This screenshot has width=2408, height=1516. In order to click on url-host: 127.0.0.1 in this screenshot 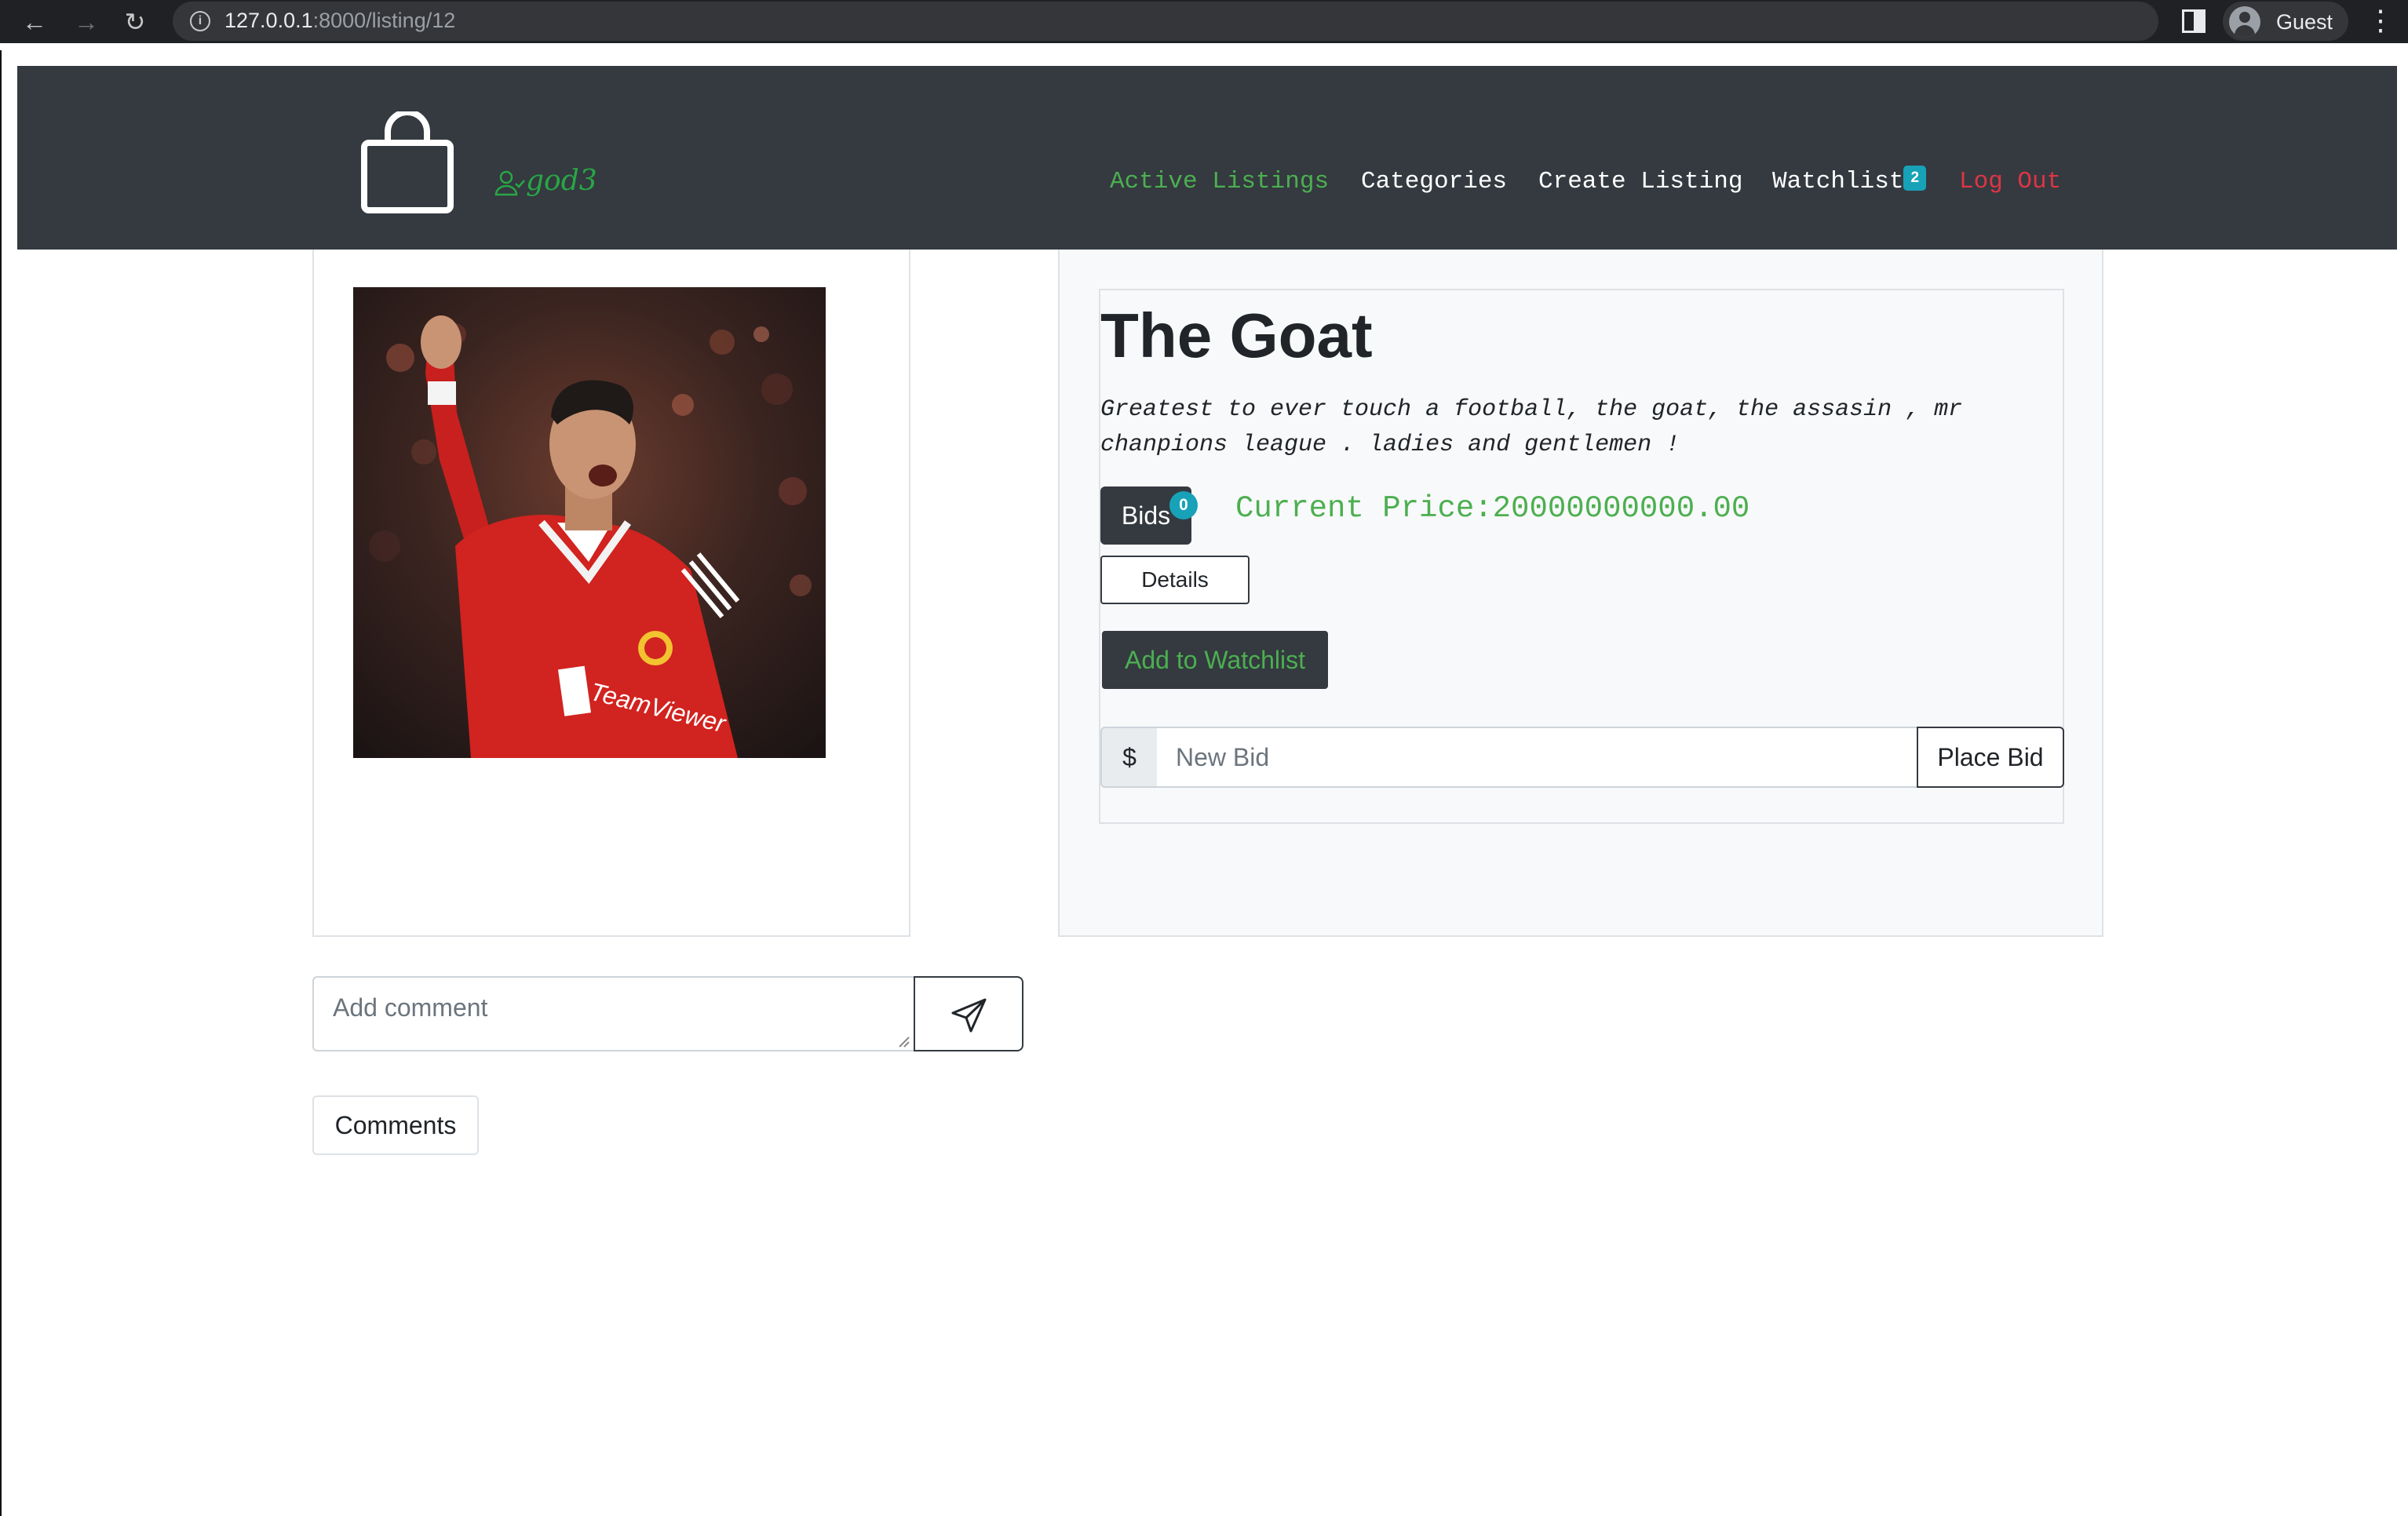, I will do `click(269, 20)`.